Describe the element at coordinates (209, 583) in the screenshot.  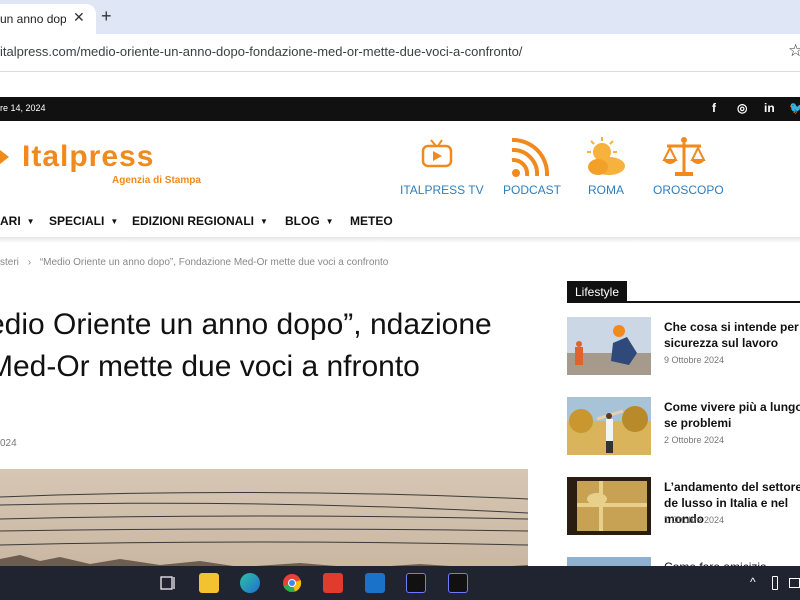
I see `file-explorer-icon` at that location.